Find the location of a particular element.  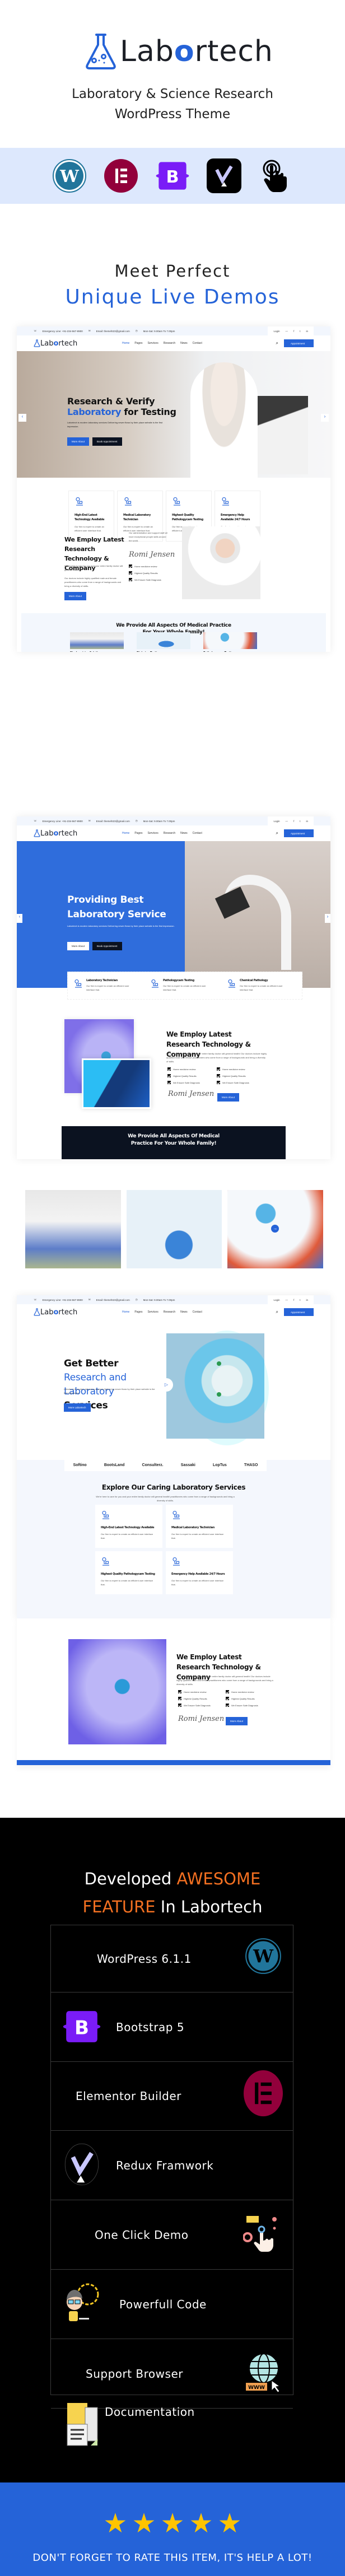

more-labortech-button: More Labortech is located at coordinates (77, 1408).